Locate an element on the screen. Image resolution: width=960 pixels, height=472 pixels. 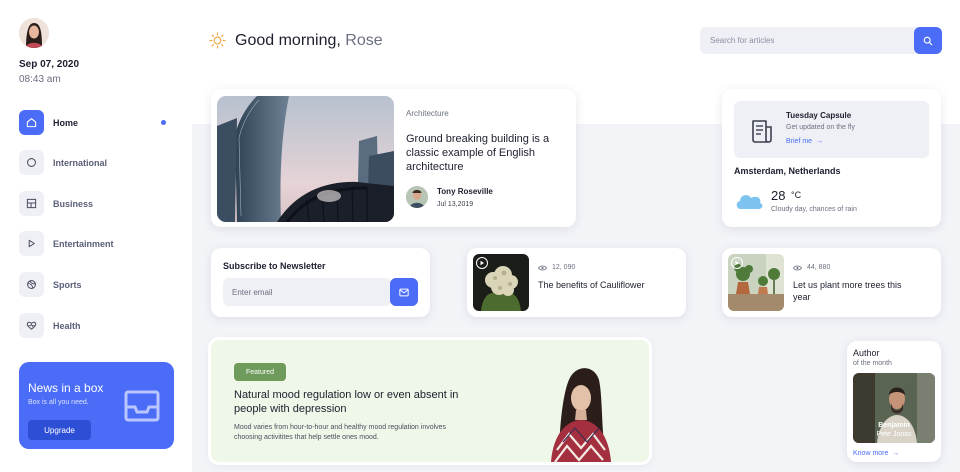
greeting: Good morning, Rose is located at coordinates (309, 41).